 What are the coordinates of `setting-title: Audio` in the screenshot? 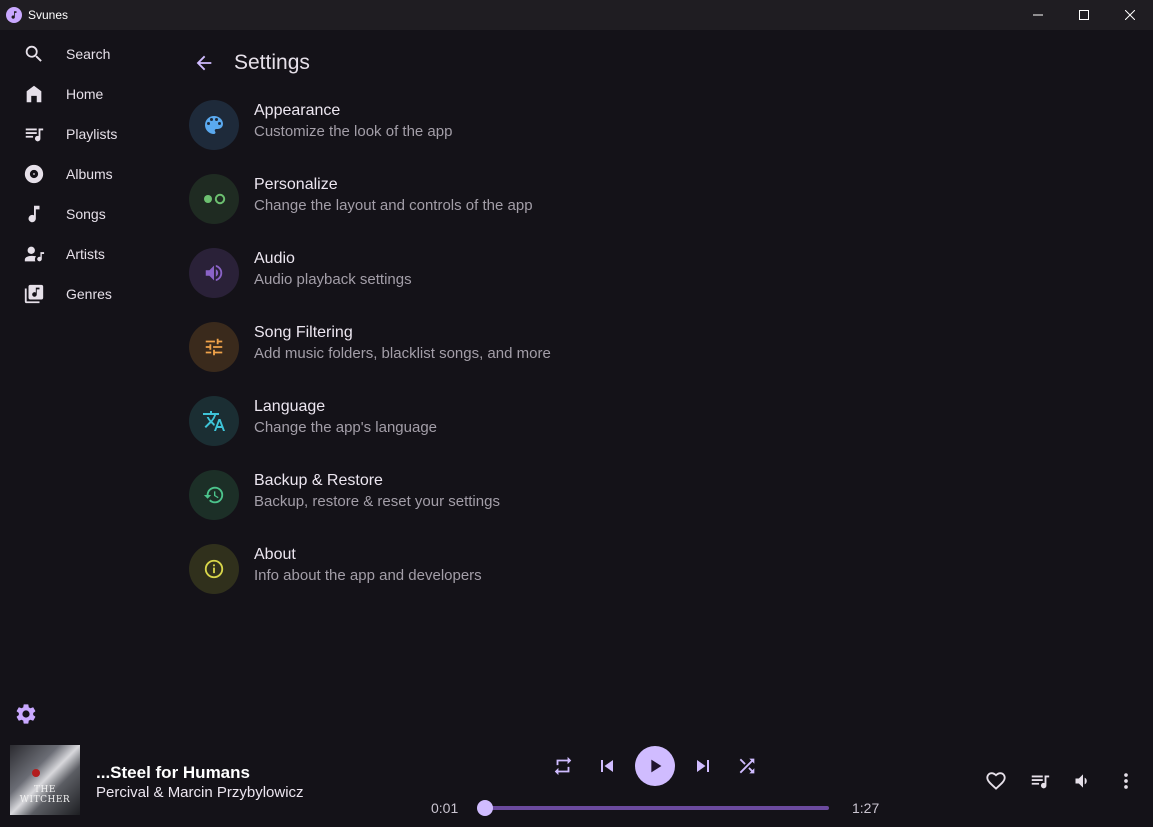 It's located at (274, 258).